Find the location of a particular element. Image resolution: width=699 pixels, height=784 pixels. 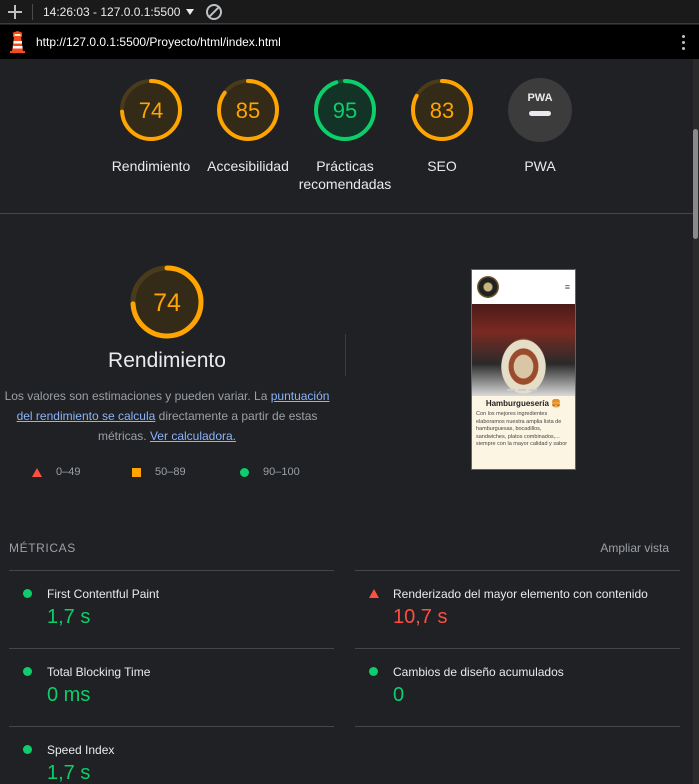

legend-fail: 0–49 is located at coordinates (56, 472).